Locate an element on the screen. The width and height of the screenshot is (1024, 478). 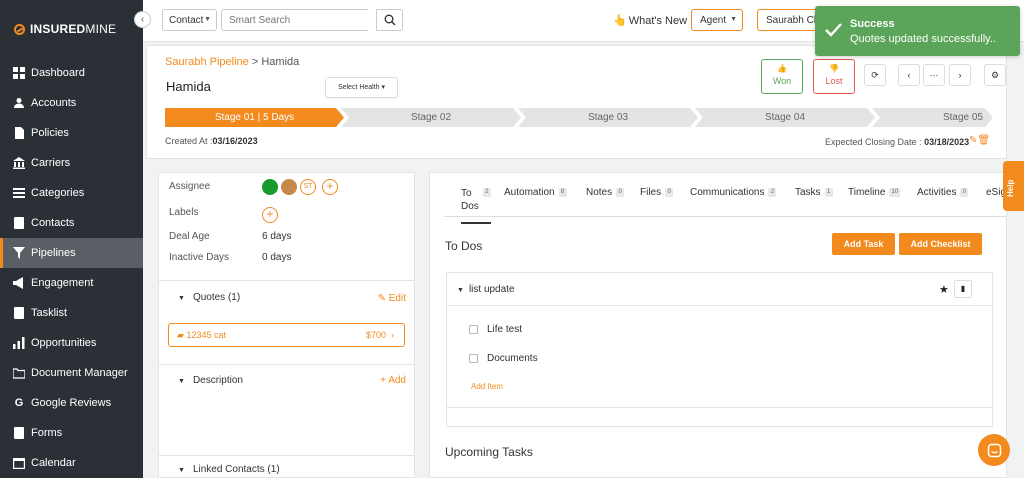
more-button: ··· is located at coordinates (934, 75).